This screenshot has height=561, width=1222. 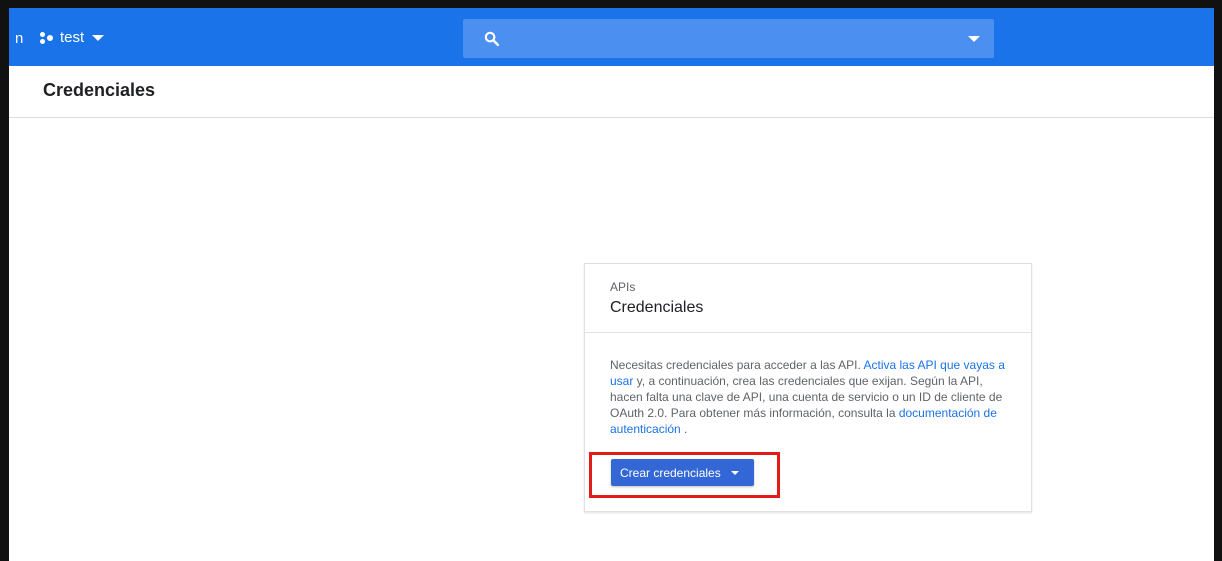 What do you see at coordinates (808, 298) in the screenshot?
I see `card-header: APIs Credenciales` at bounding box center [808, 298].